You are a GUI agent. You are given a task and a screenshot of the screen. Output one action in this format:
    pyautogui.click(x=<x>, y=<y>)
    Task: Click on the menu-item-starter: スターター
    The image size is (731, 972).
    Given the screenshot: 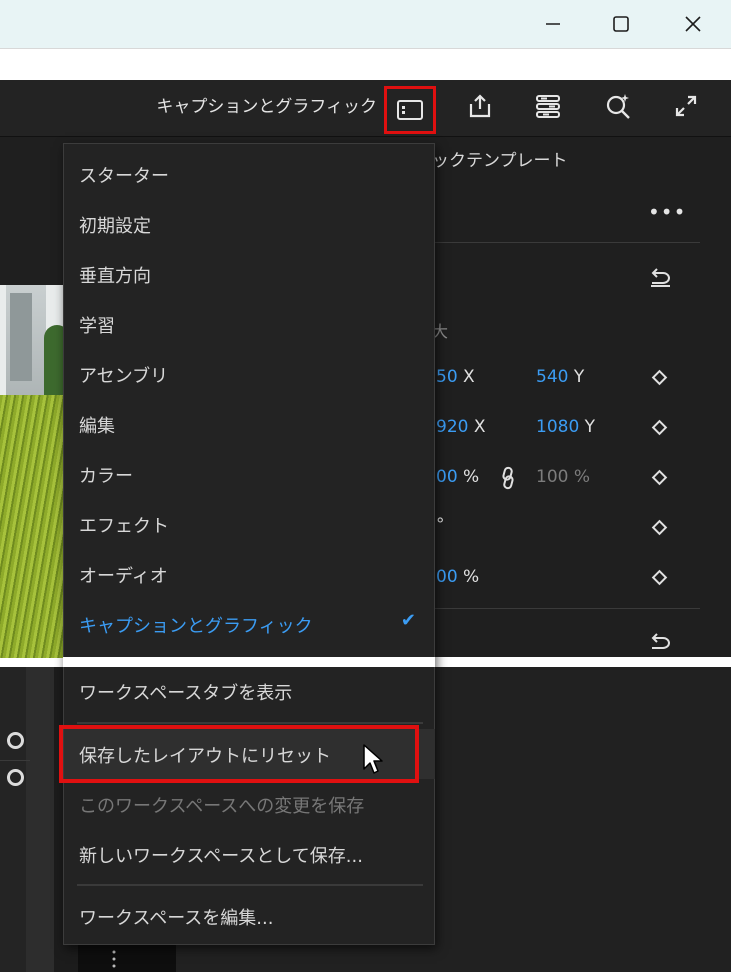 What is the action you would take?
    pyautogui.click(x=124, y=175)
    